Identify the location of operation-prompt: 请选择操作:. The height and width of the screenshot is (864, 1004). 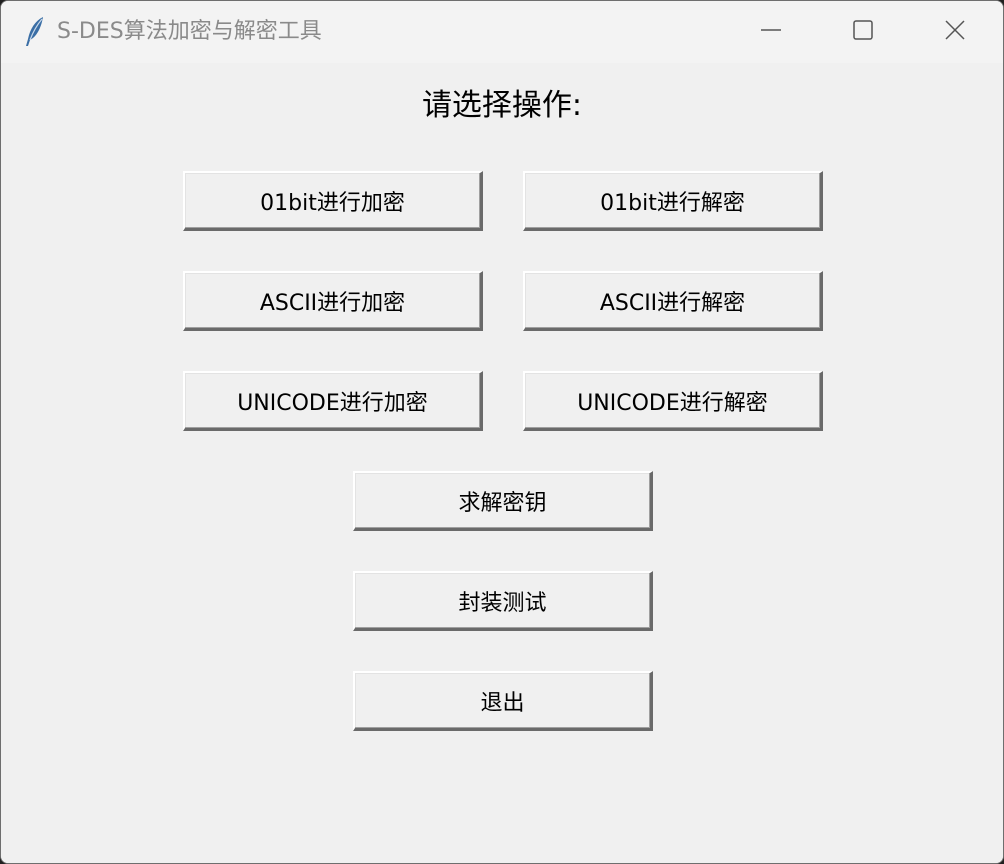
(502, 105).